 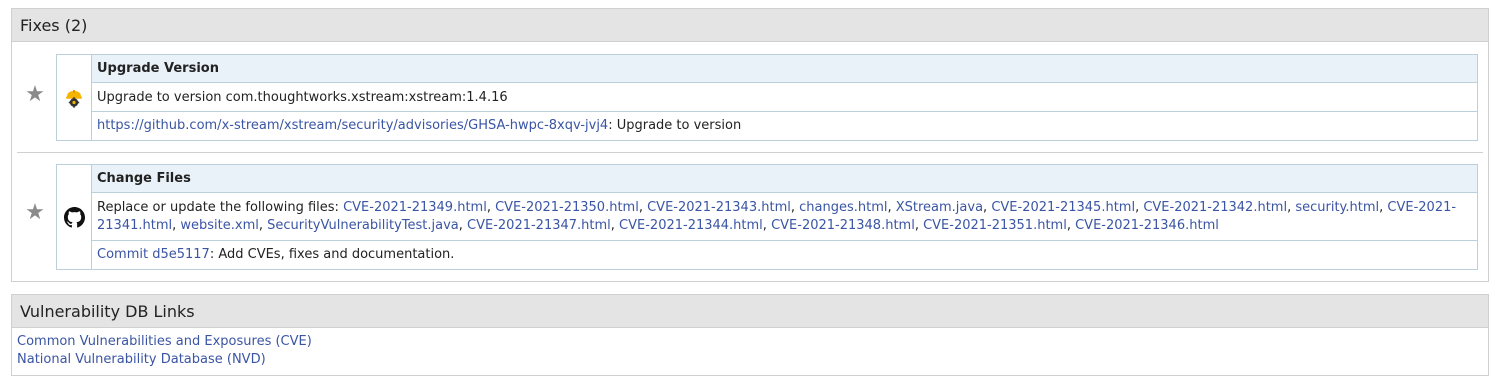 What do you see at coordinates (363, 225) in the screenshot?
I see `changed-file-link: SecurityVulnerabilityTest.java` at bounding box center [363, 225].